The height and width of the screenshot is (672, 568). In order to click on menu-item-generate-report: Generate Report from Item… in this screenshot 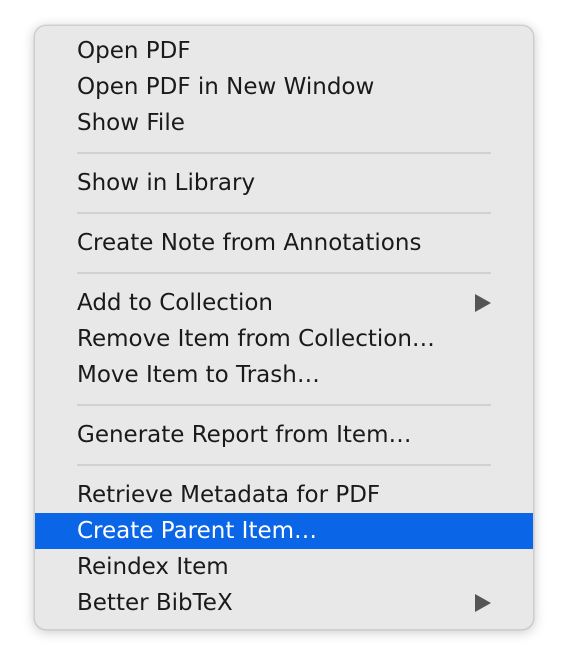, I will do `click(284, 435)`.